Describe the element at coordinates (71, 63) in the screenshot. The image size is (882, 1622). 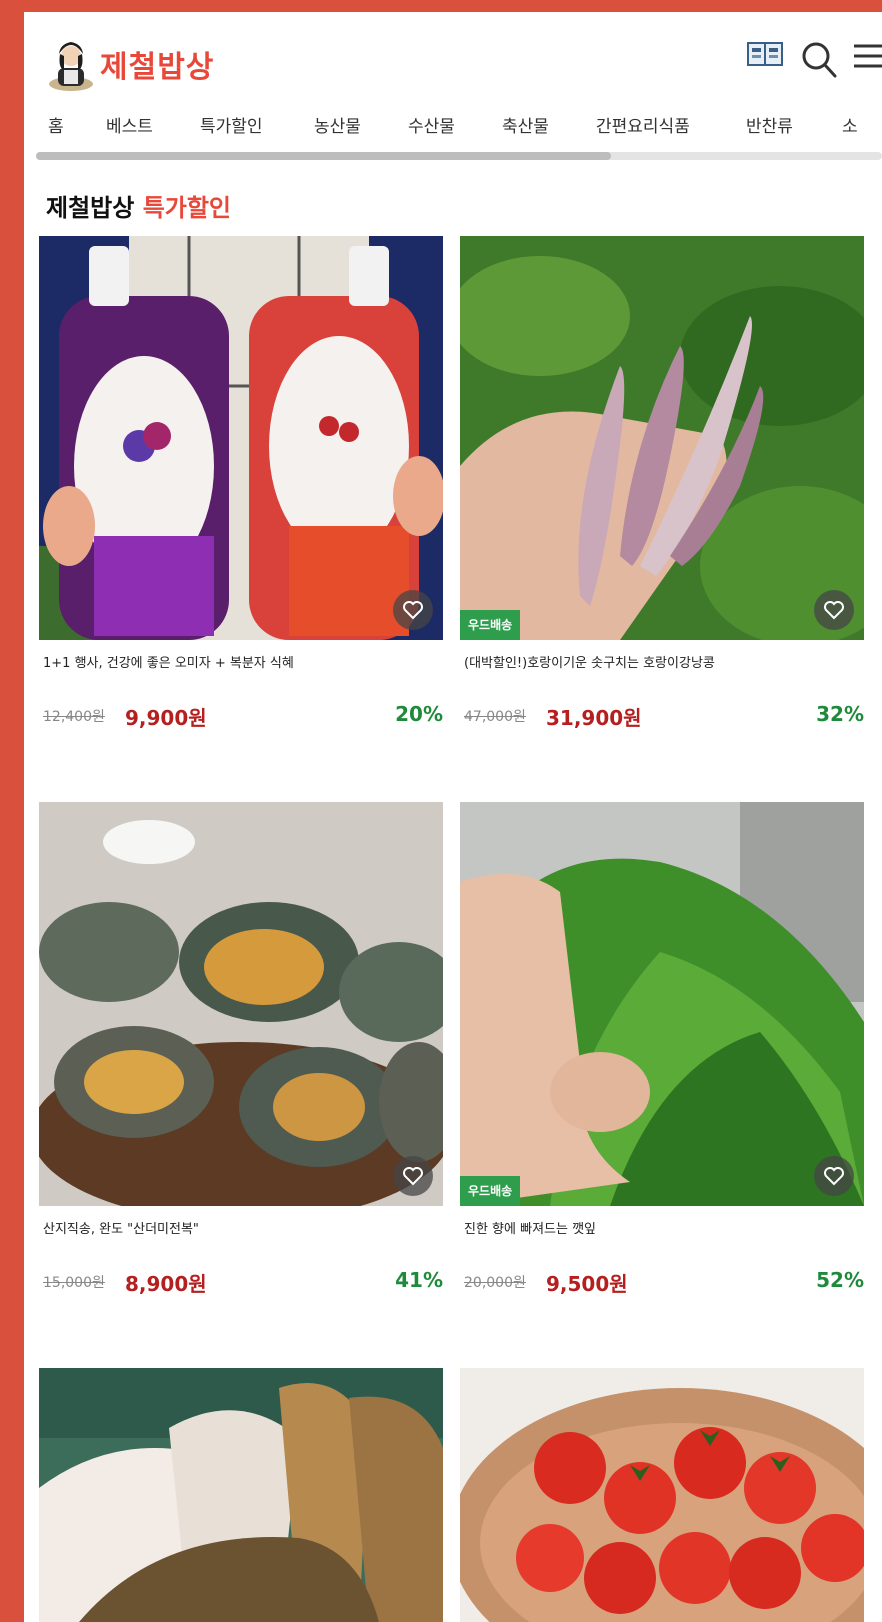
I see `chef-logo-icon` at that location.